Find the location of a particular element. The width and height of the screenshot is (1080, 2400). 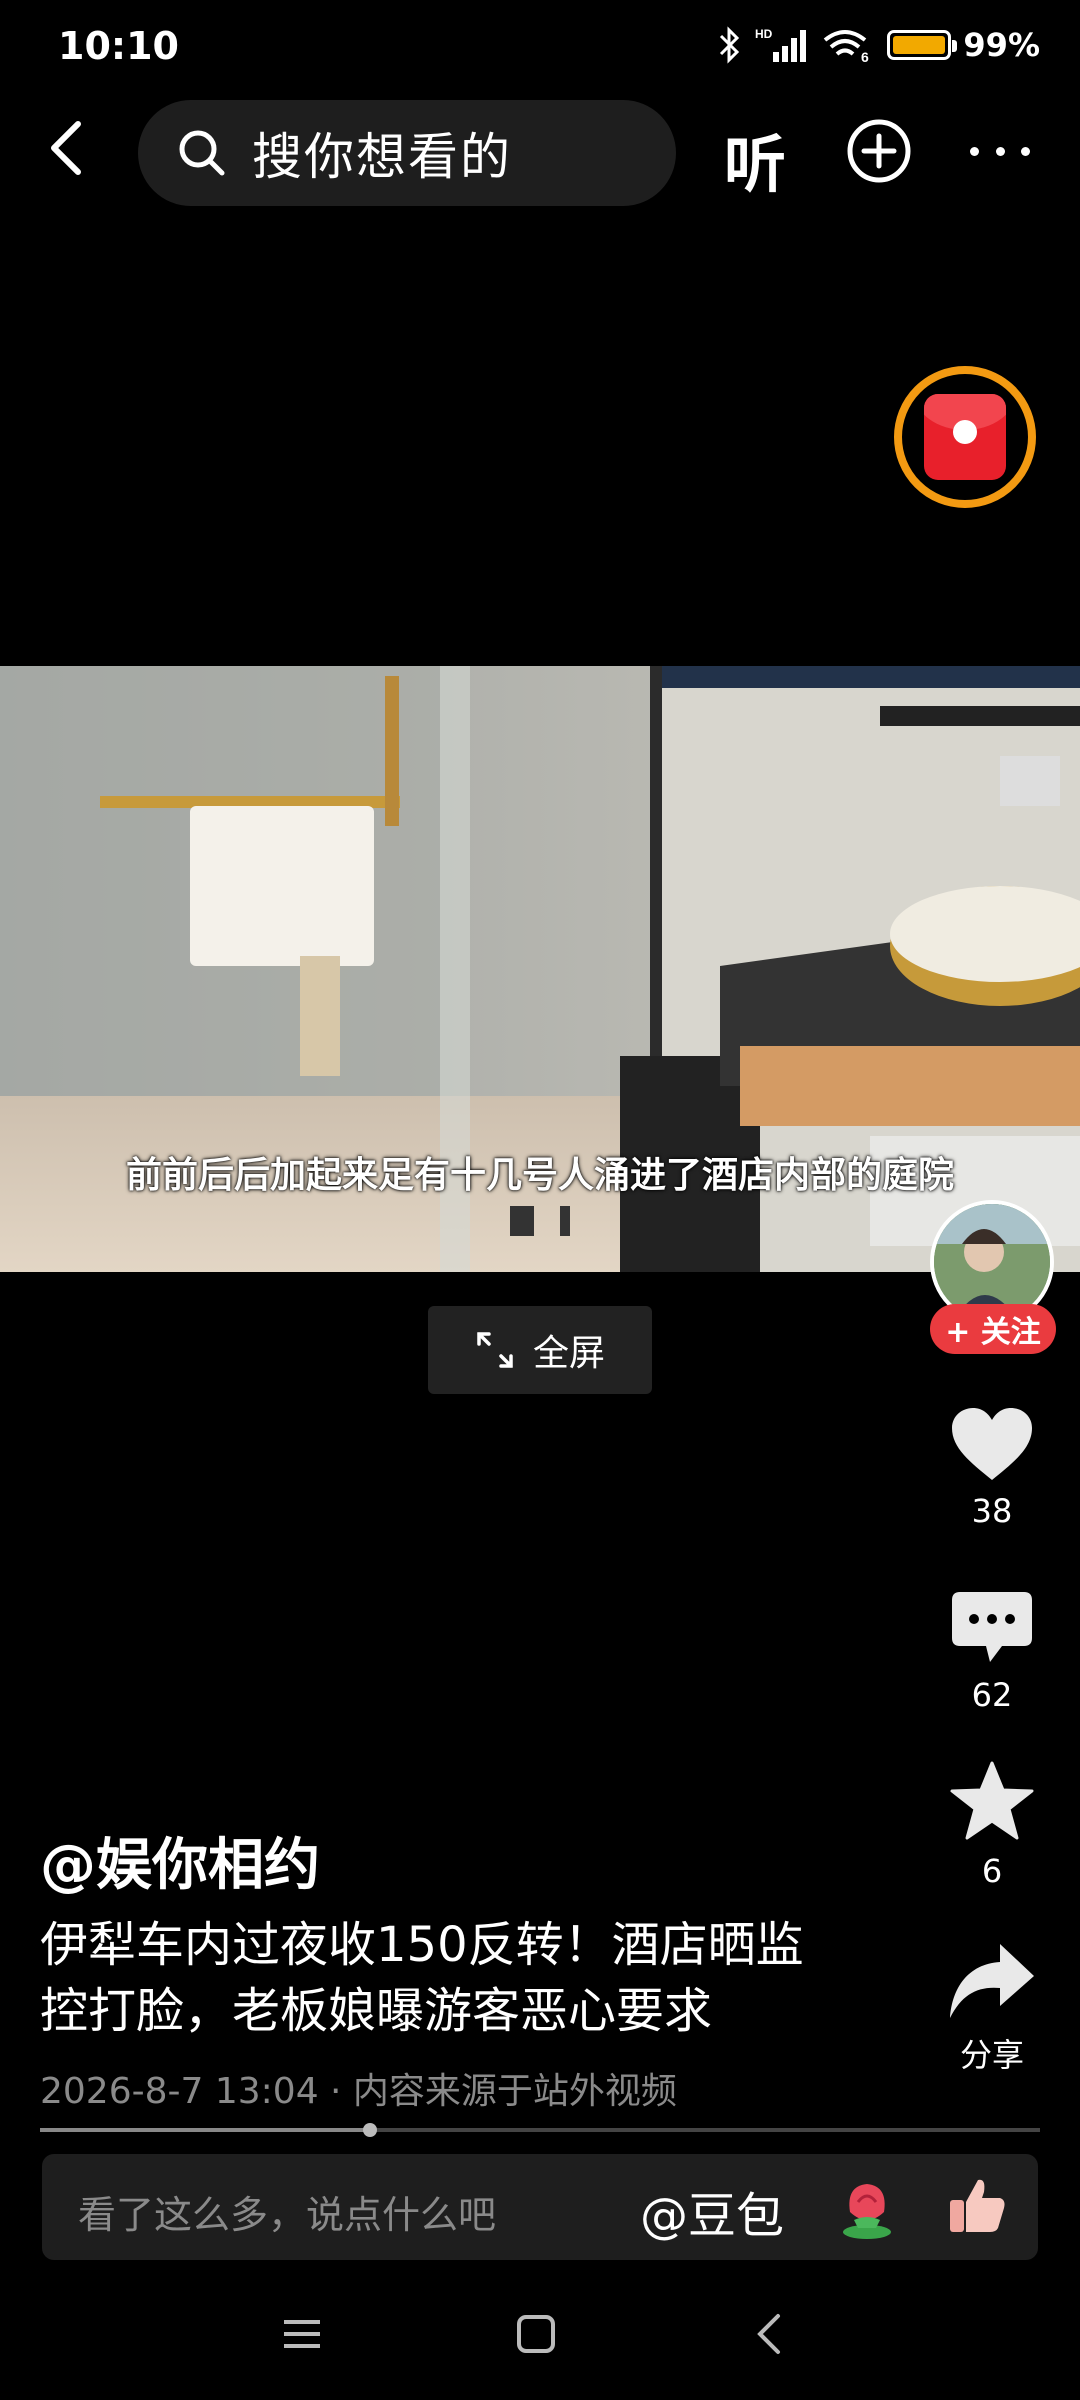

comment-input: 看了这么多，说点什么吧 @豆包 is located at coordinates (540, 2207).